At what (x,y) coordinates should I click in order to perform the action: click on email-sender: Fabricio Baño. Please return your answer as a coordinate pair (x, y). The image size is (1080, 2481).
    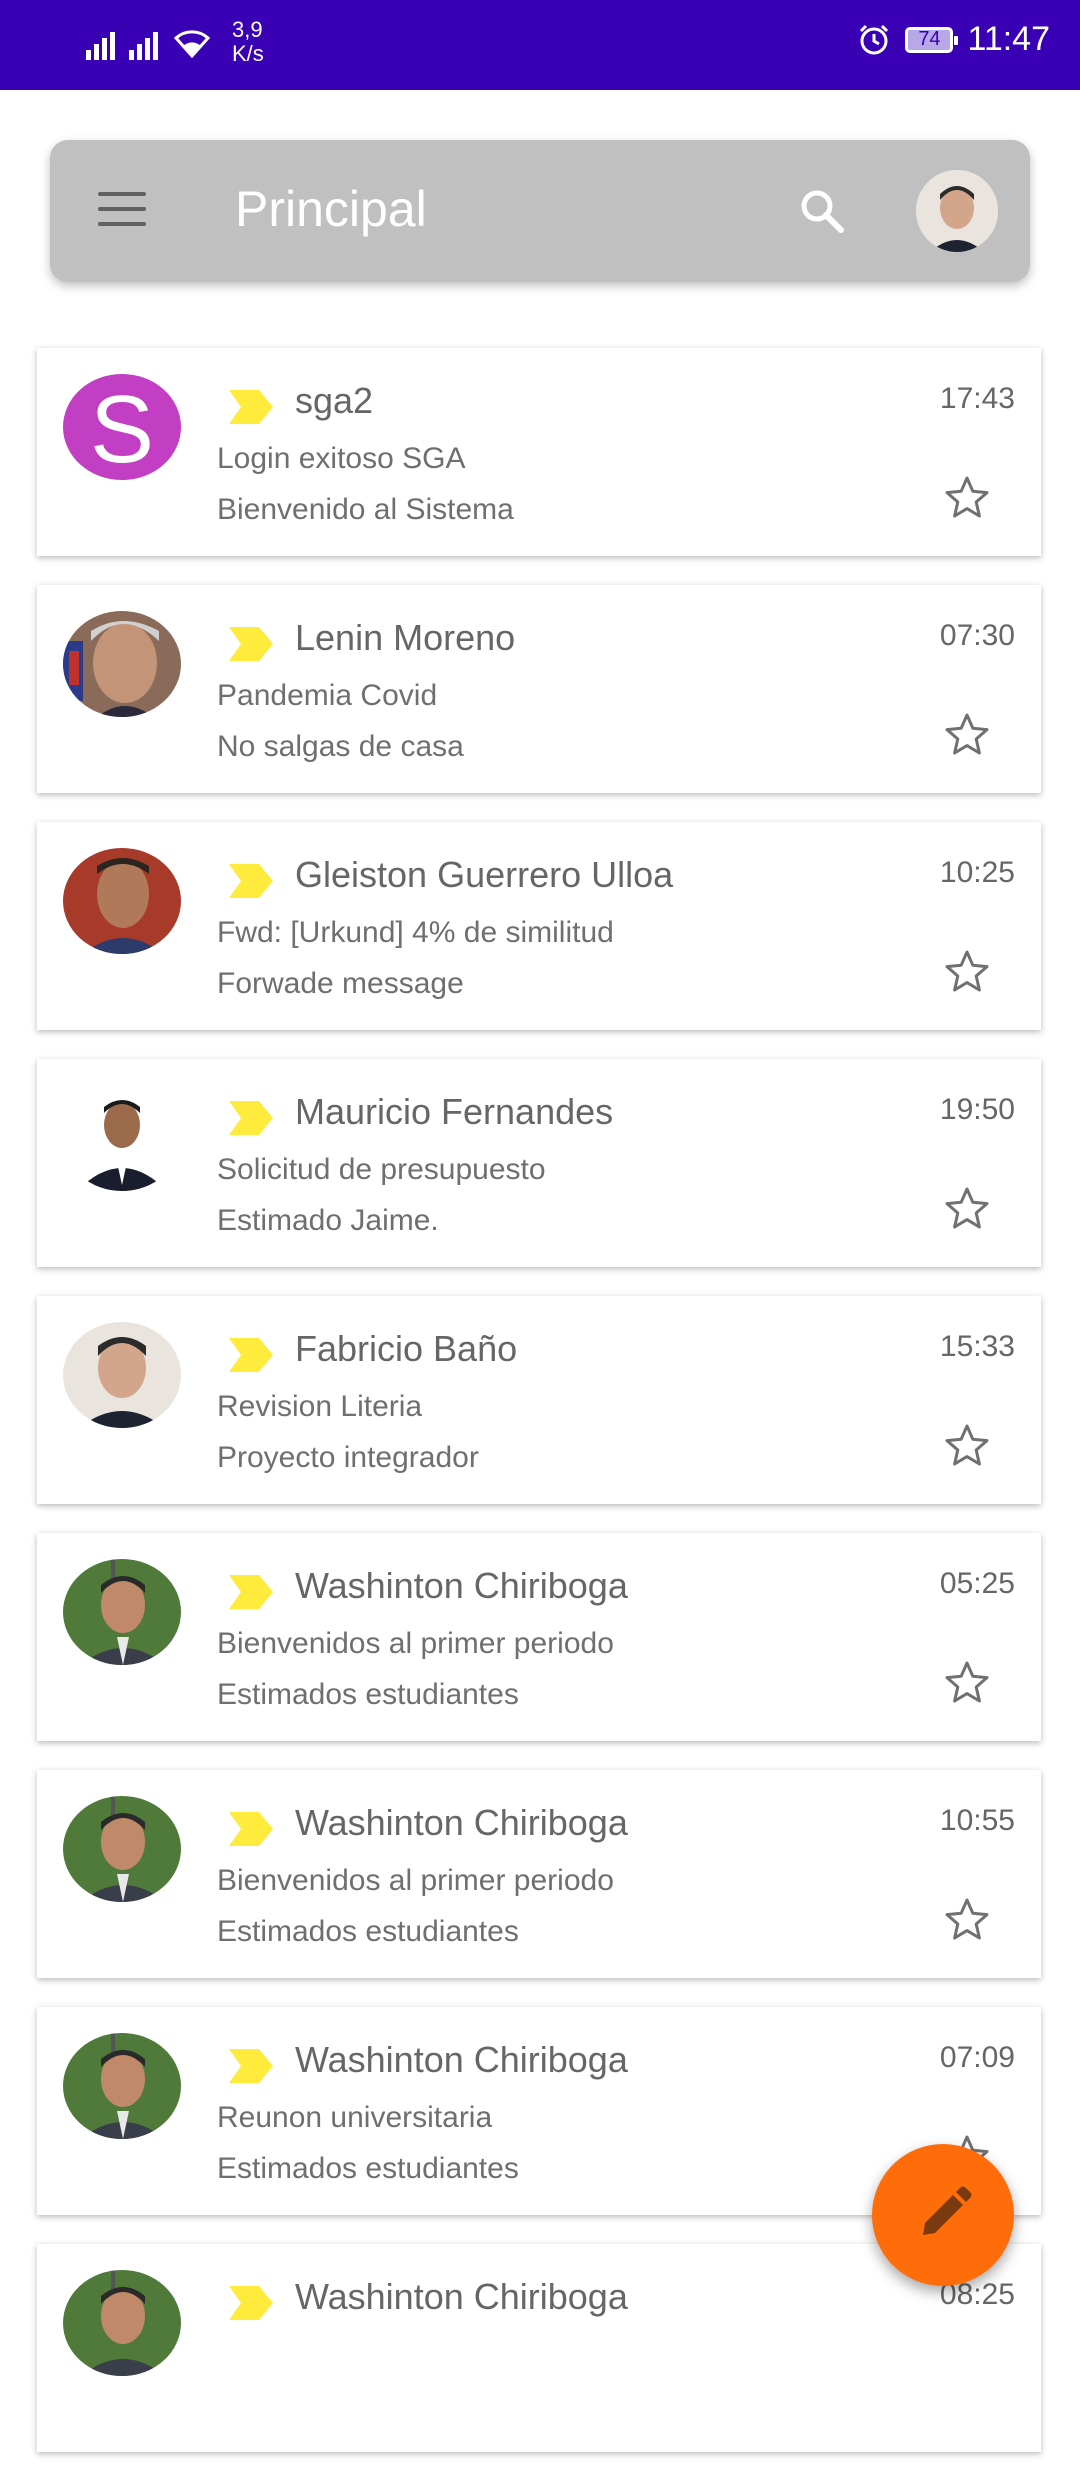
    Looking at the image, I should click on (406, 1348).